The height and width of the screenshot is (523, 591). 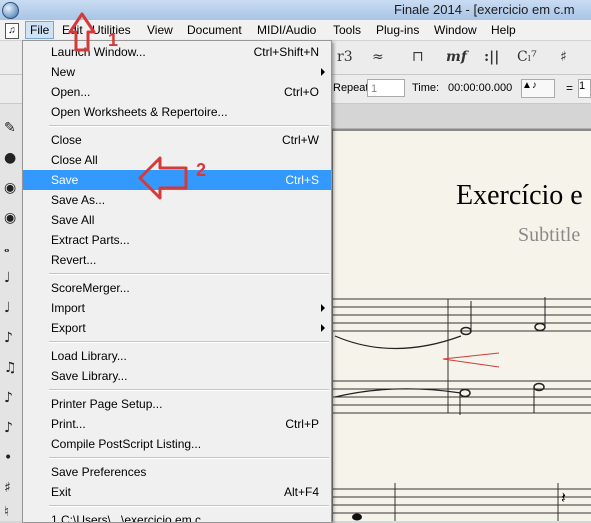 What do you see at coordinates (563, 57) in the screenshot?
I see `lyrics-tool-icon: ♯` at bounding box center [563, 57].